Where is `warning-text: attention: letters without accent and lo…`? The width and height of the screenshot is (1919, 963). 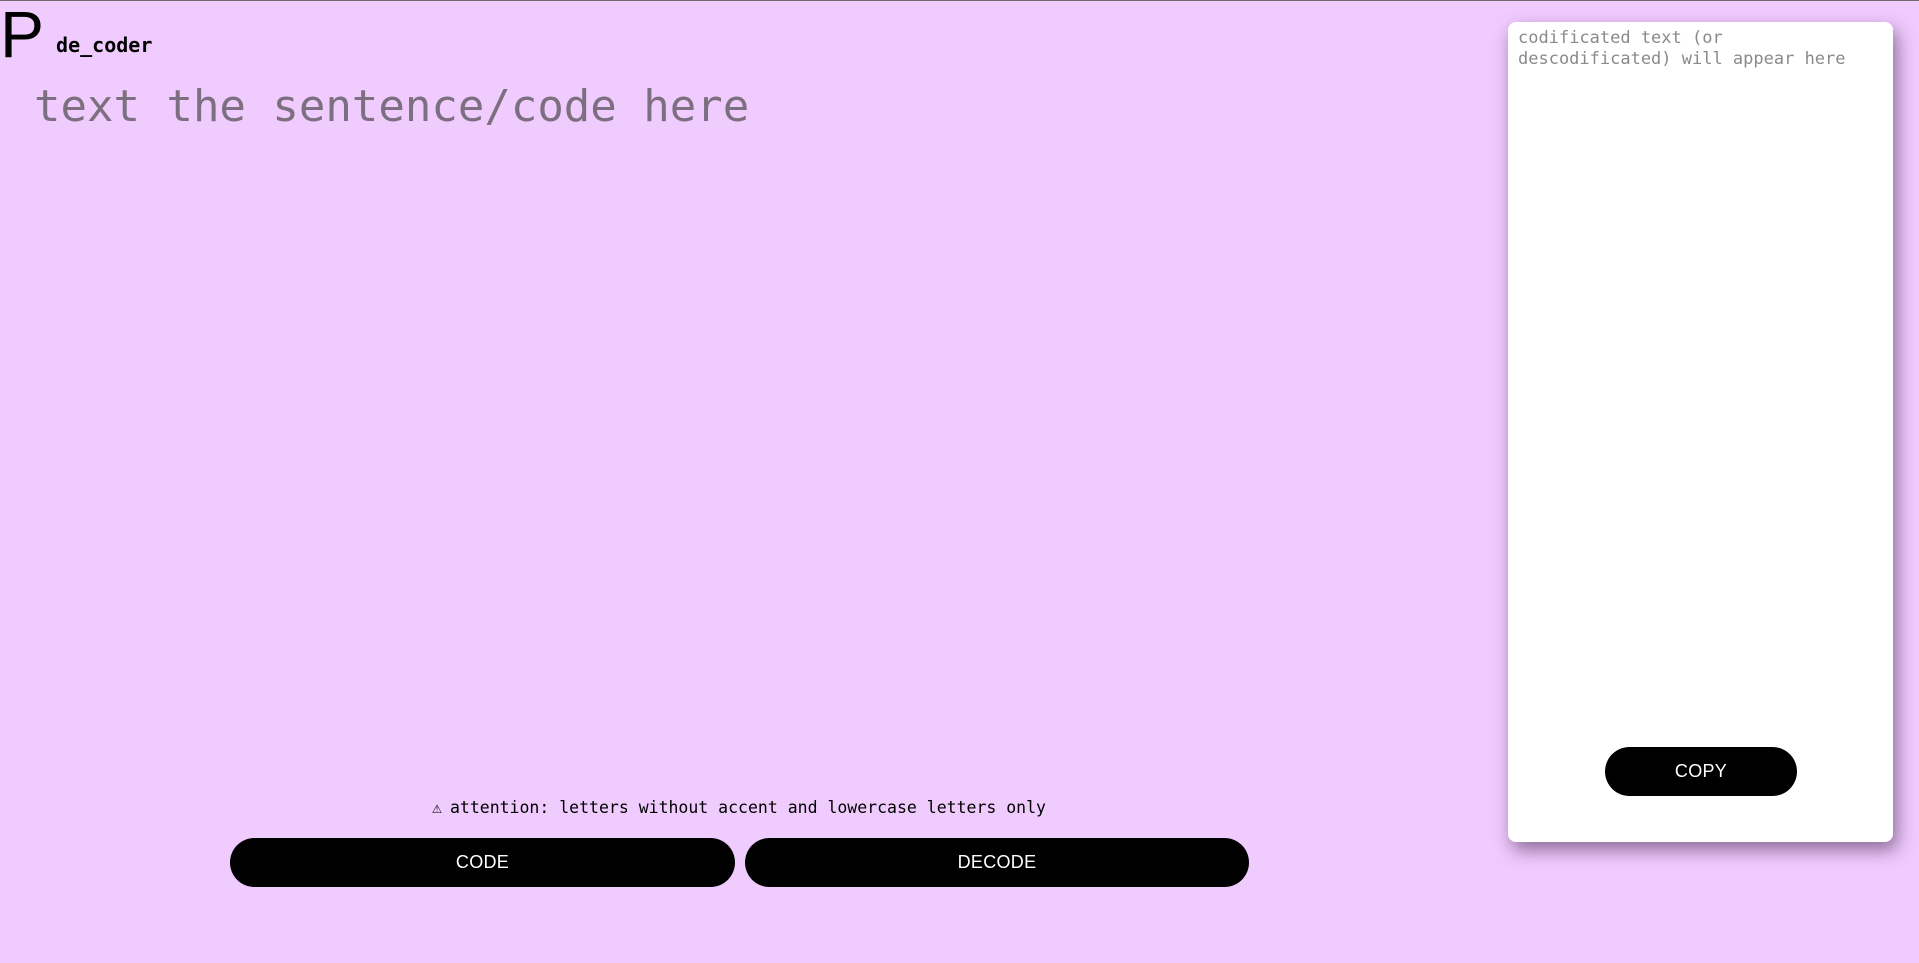
warning-text: attention: letters without accent and lo… is located at coordinates (747, 807).